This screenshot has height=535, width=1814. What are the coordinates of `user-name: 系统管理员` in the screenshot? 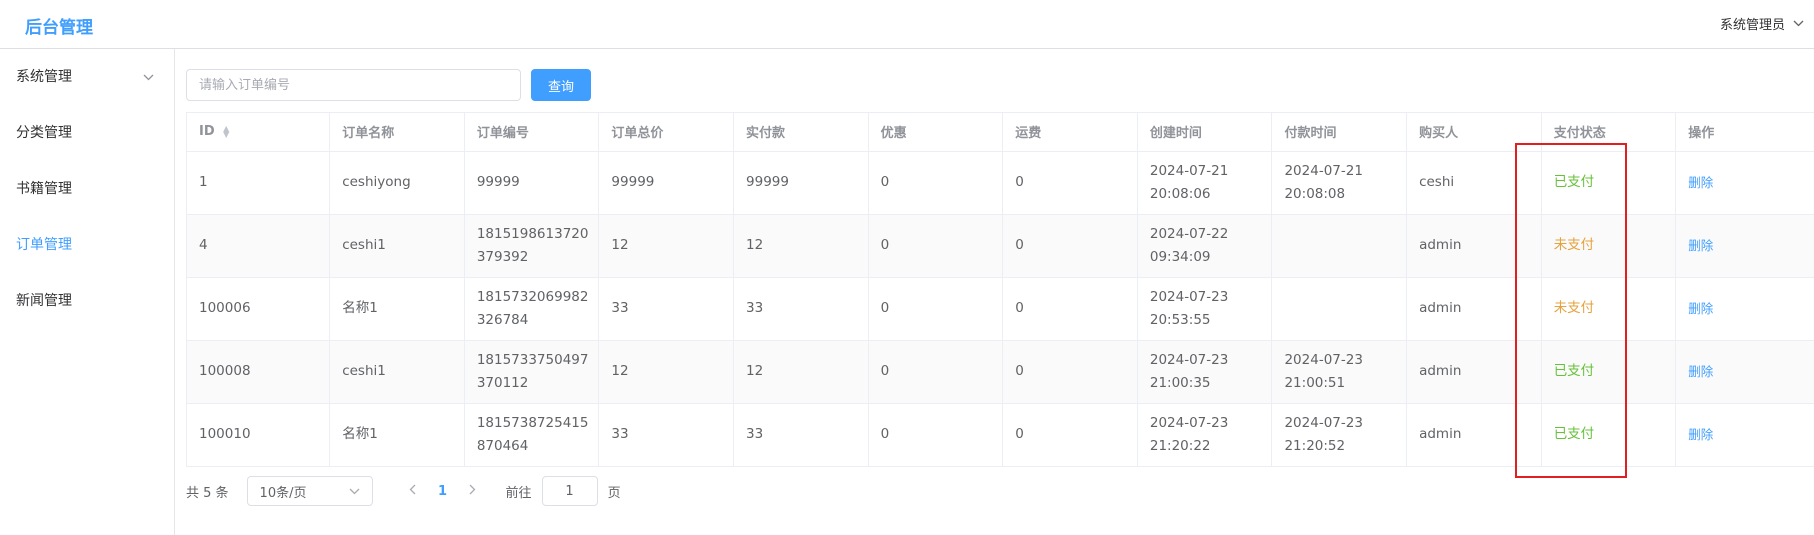 It's located at (1752, 25).